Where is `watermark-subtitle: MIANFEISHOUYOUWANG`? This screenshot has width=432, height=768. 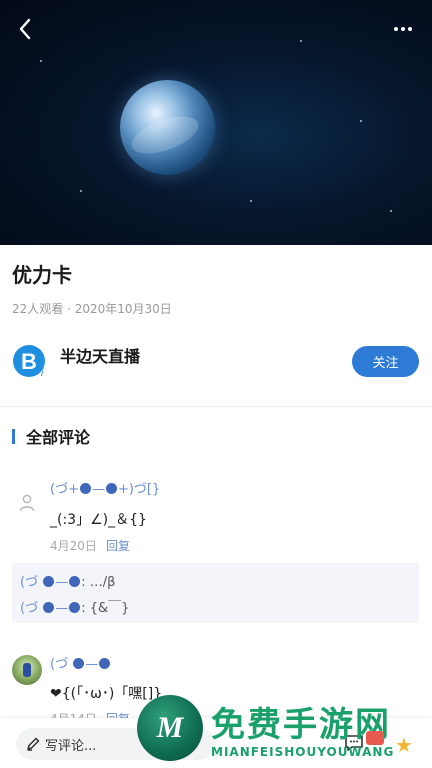
watermark-subtitle: MIANFEISHOUYOUWANG is located at coordinates (303, 752).